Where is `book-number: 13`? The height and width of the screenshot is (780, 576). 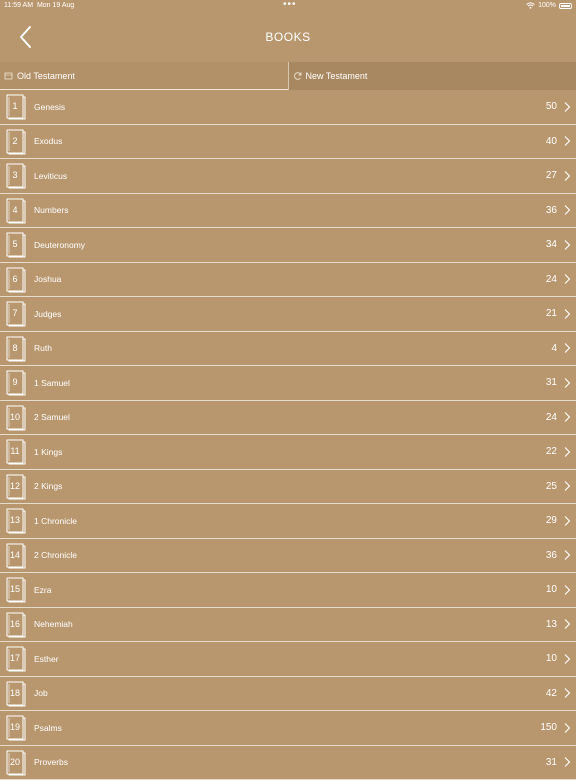
book-number: 13 is located at coordinates (15, 520).